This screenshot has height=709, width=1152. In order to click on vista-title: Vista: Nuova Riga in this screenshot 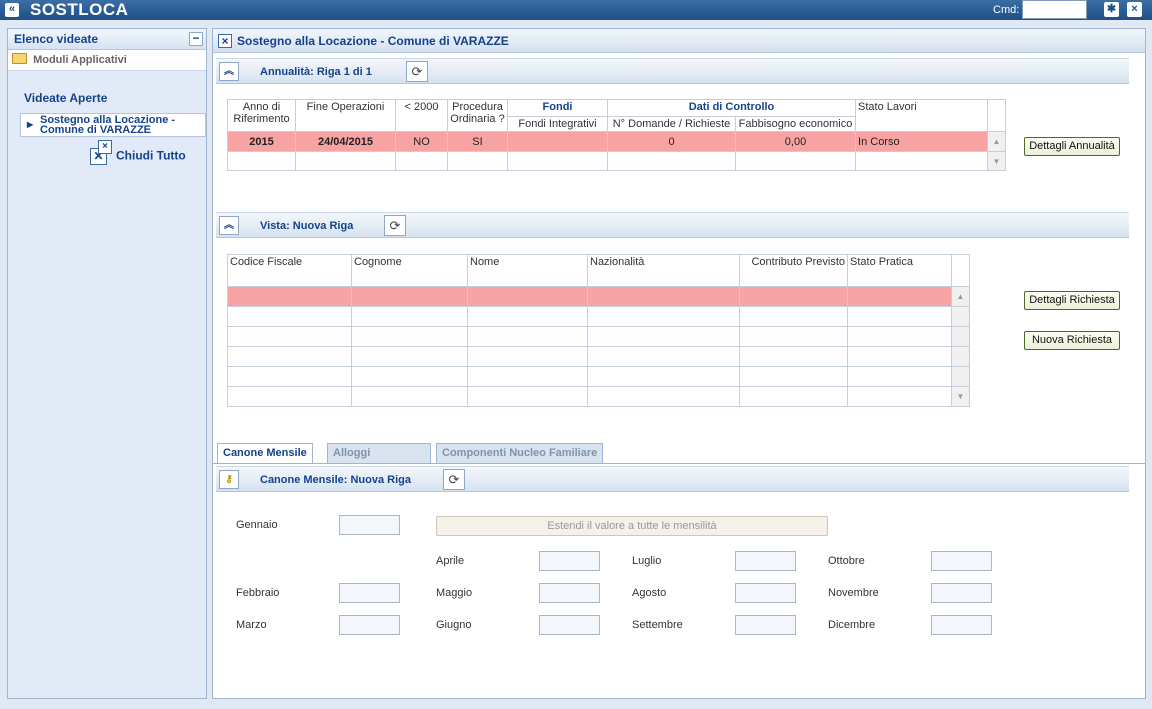, I will do `click(307, 226)`.